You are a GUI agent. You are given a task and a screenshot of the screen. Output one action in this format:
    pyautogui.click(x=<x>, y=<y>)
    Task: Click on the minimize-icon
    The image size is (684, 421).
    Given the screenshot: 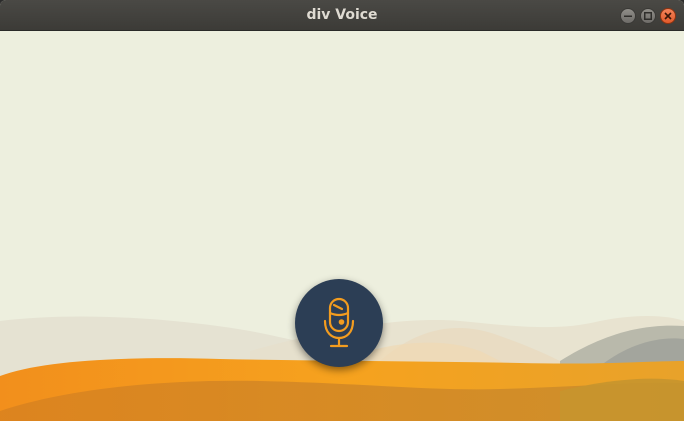 What is the action you would take?
    pyautogui.click(x=628, y=16)
    